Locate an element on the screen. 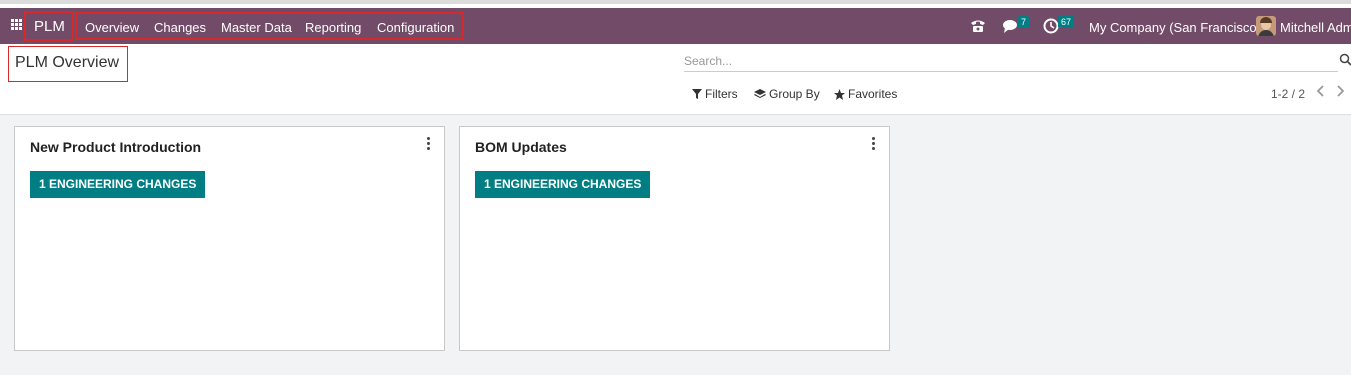  user-avatar is located at coordinates (1266, 26).